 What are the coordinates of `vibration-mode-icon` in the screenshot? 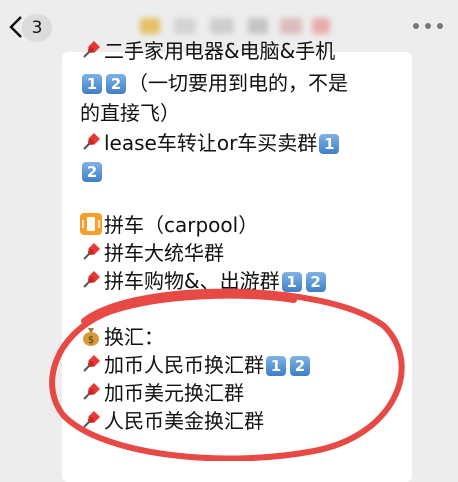 It's located at (91, 224).